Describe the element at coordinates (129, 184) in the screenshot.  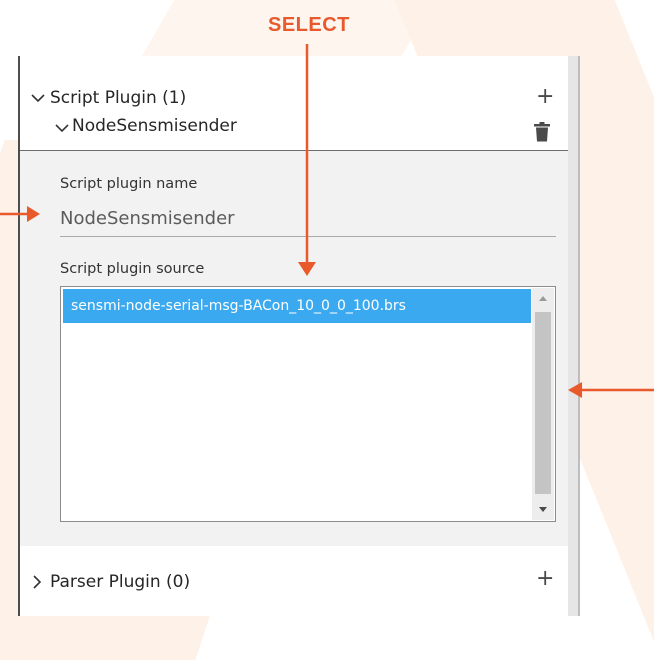
I see `script-plugin-name-label: Script plugin name` at that location.